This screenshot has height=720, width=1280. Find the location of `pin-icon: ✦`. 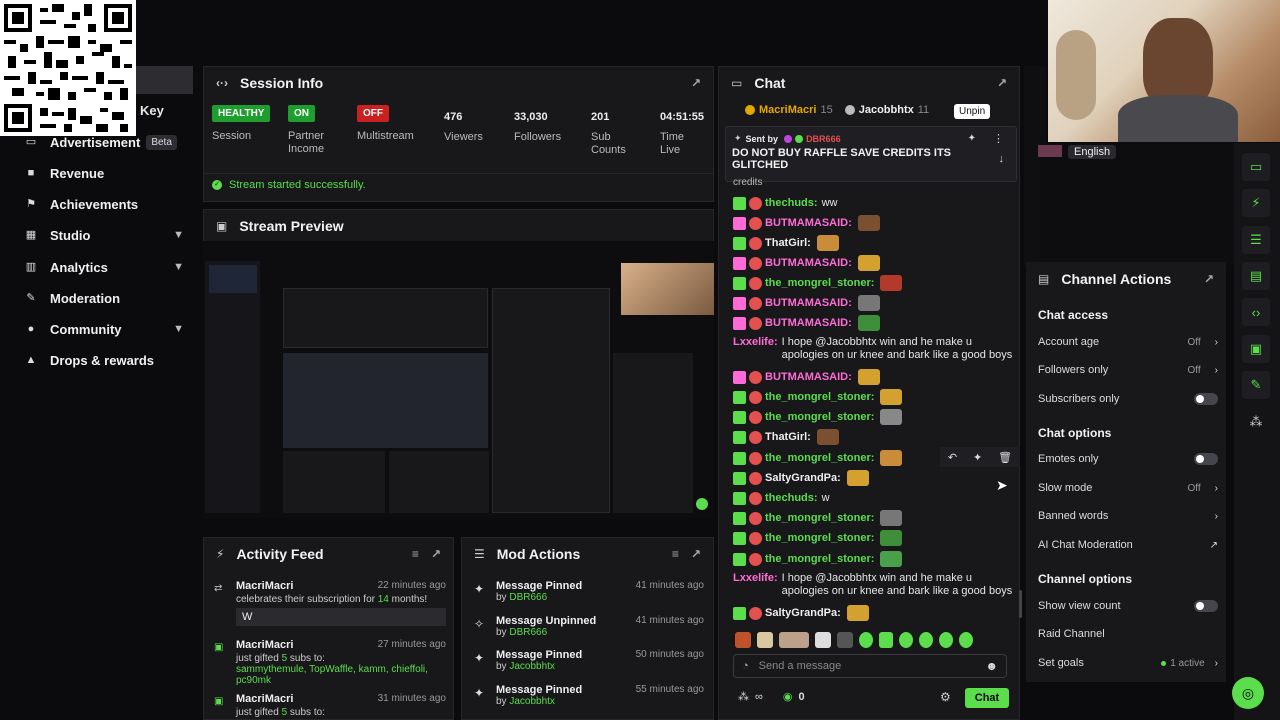

pin-icon: ✦ is located at coordinates (977, 457).